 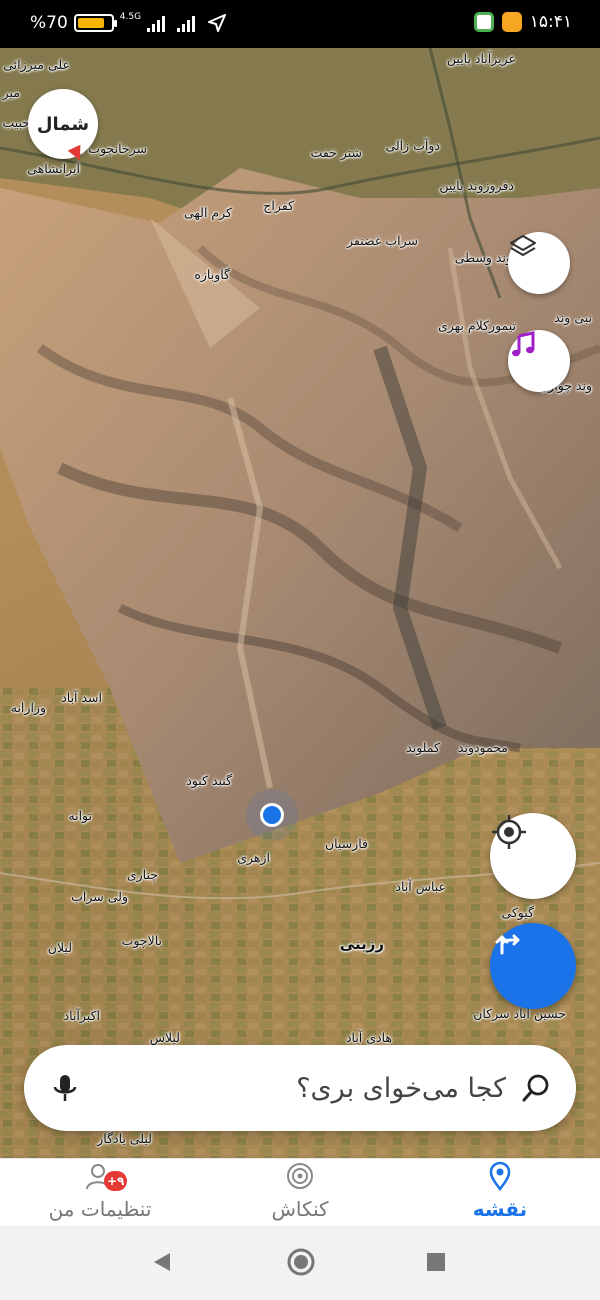 What do you see at coordinates (65, 1088) in the screenshot?
I see `microphone-icon` at bounding box center [65, 1088].